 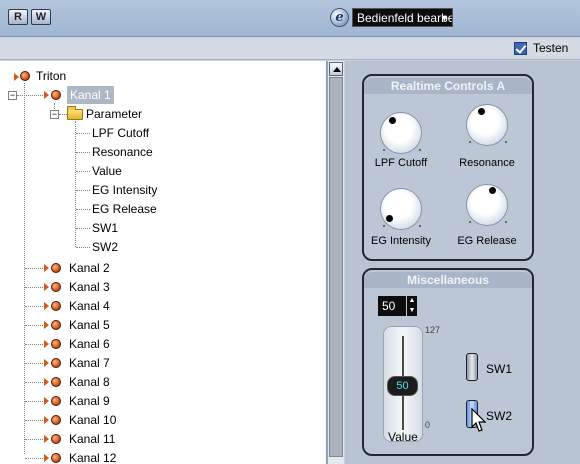 What do you see at coordinates (339, 17) in the screenshot?
I see `edit-icon: e` at bounding box center [339, 17].